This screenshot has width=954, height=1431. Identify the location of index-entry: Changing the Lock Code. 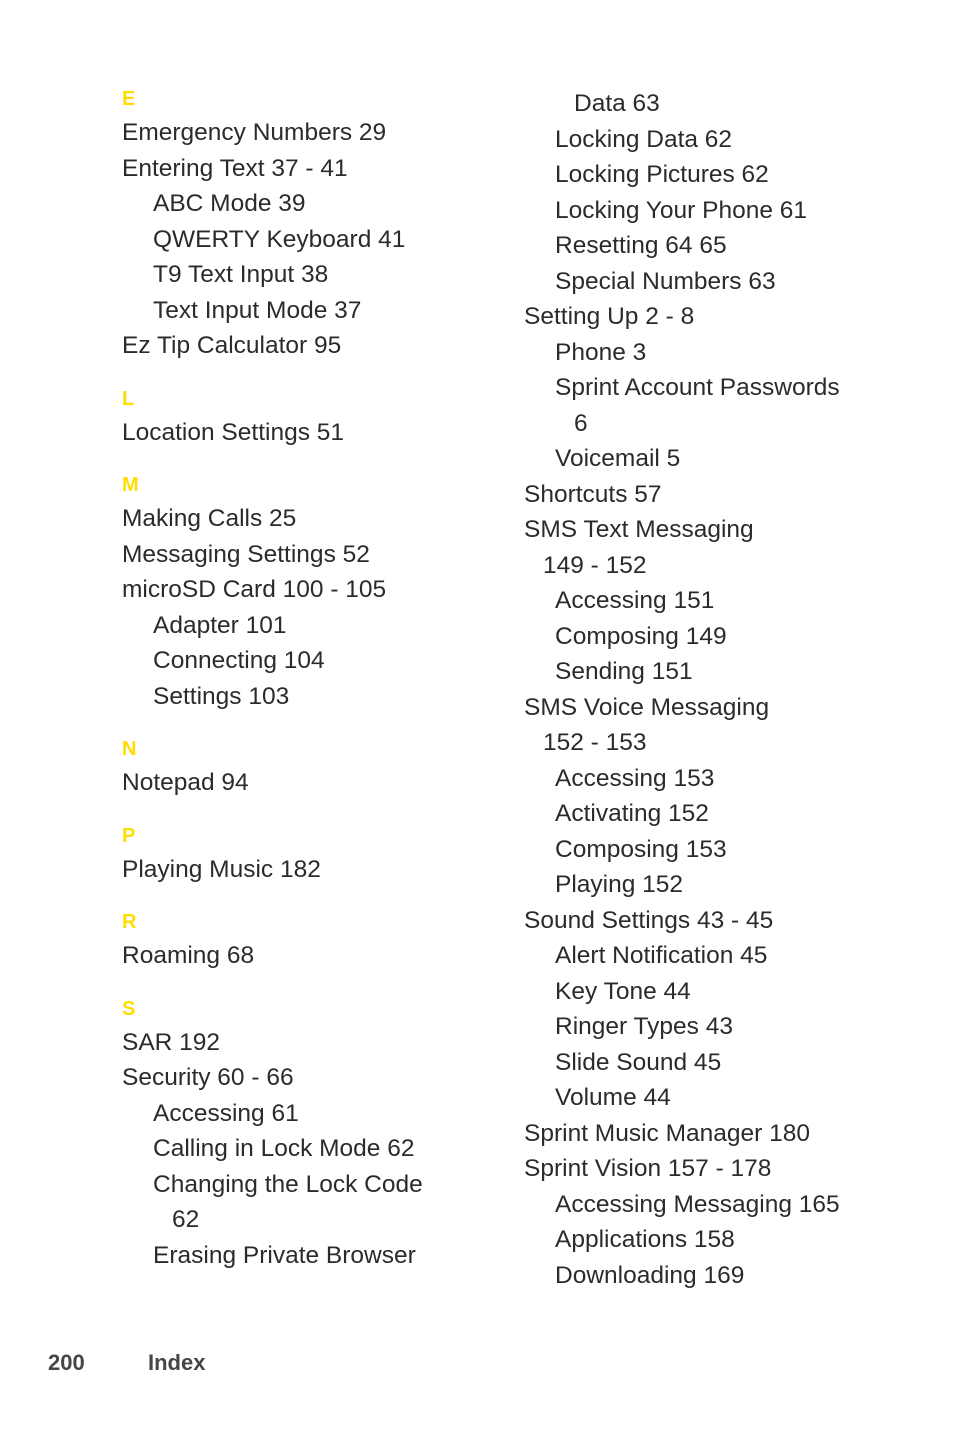
(317, 1185).